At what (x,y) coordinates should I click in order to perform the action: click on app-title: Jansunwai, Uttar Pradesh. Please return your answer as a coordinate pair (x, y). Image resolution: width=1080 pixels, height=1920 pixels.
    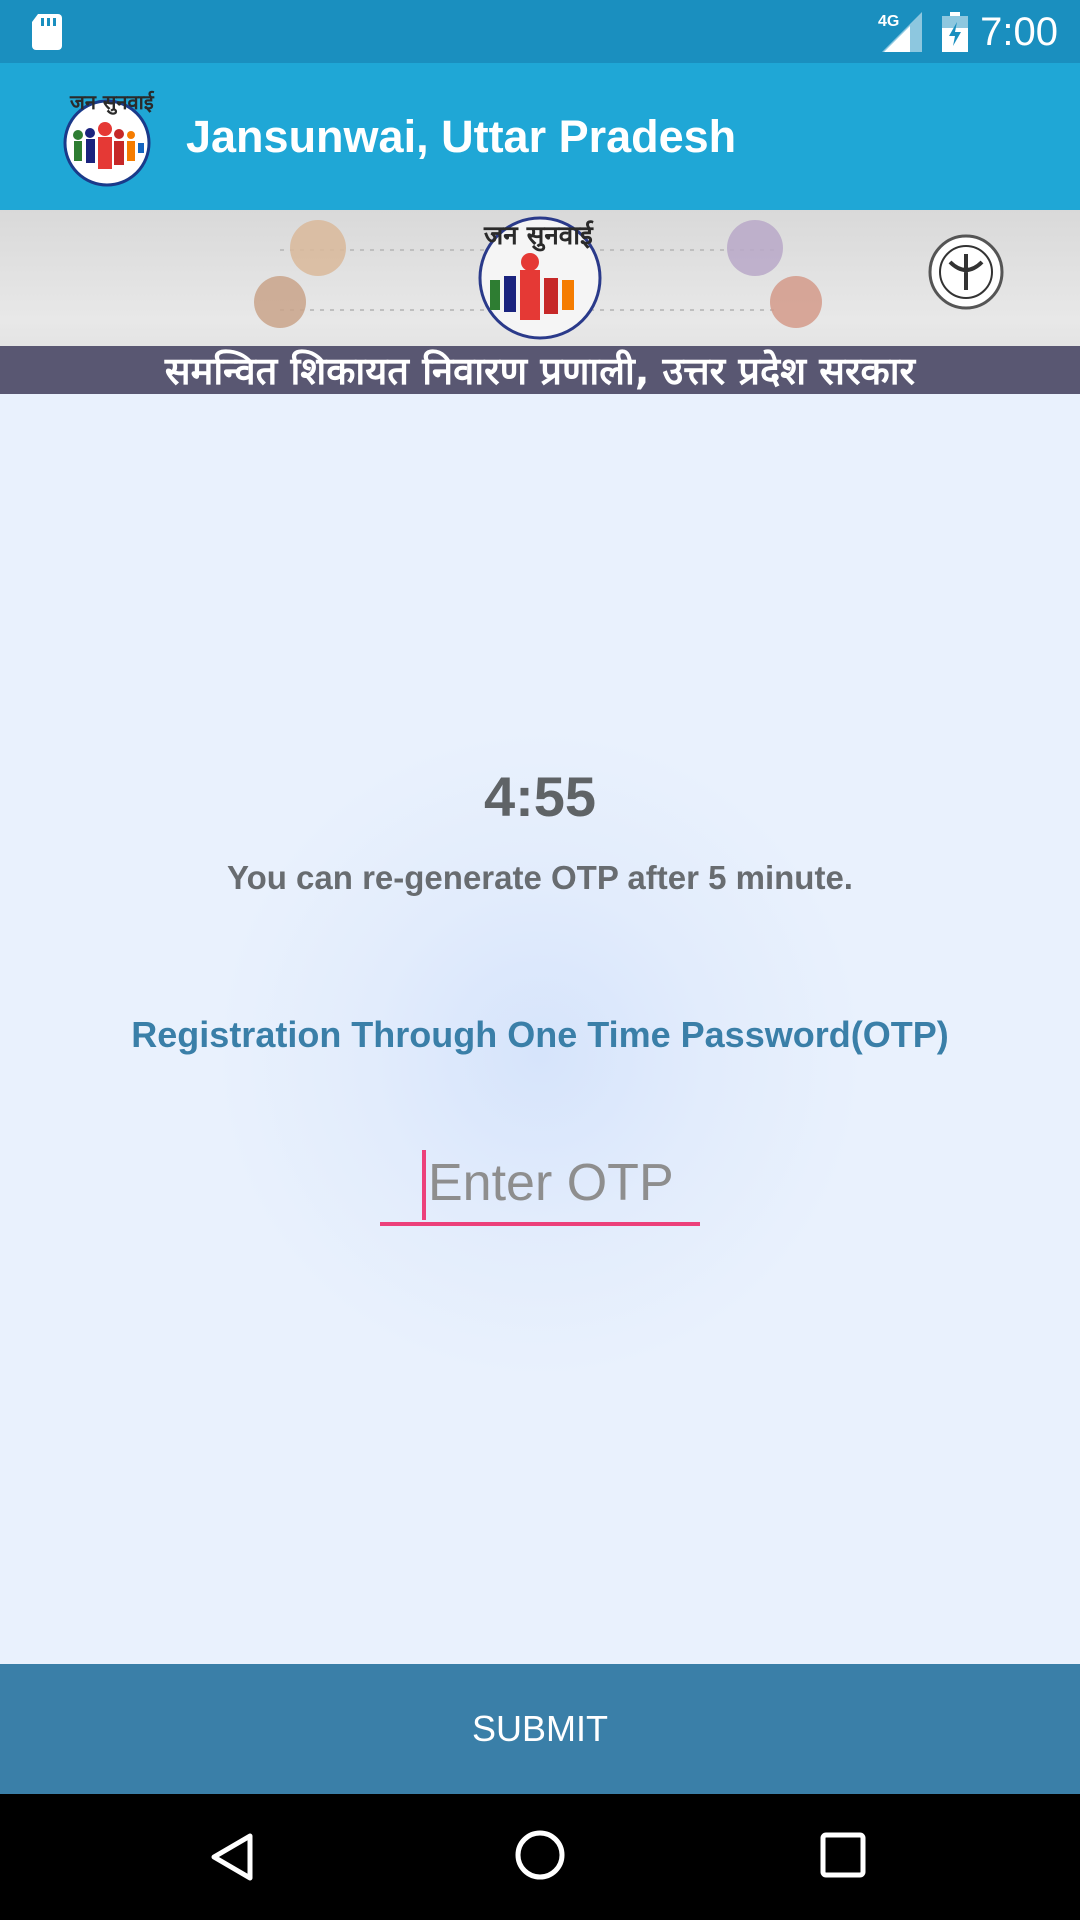
    Looking at the image, I should click on (461, 136).